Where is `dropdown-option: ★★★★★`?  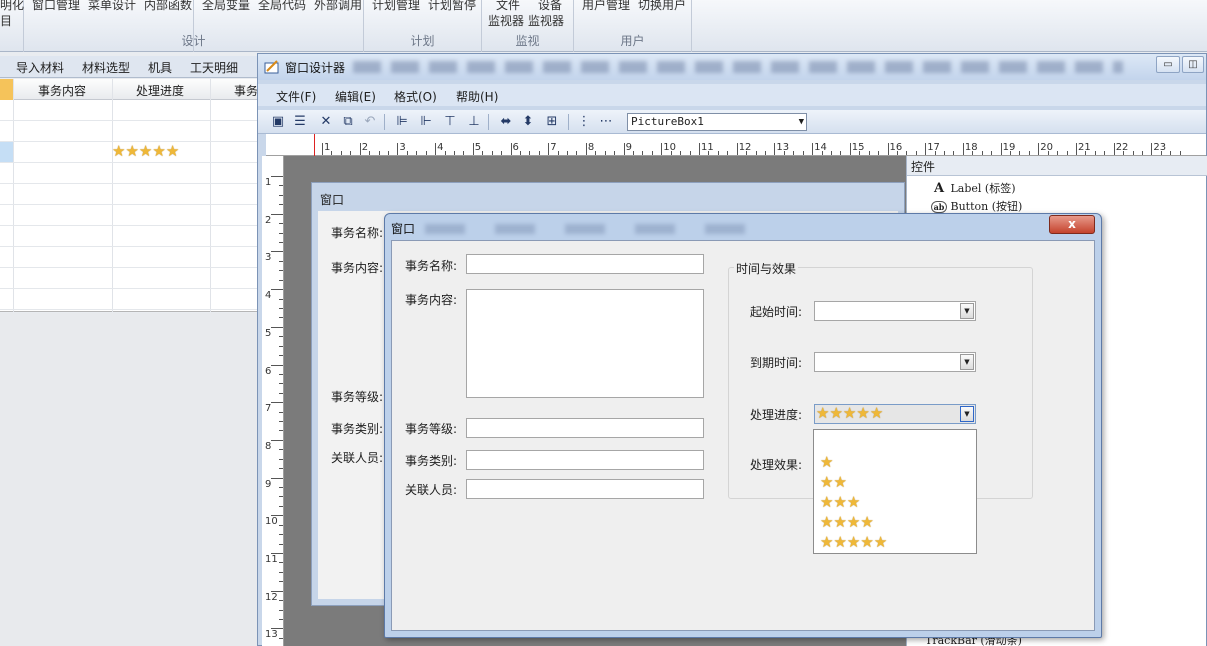 dropdown-option: ★★★★★ is located at coordinates (853, 543).